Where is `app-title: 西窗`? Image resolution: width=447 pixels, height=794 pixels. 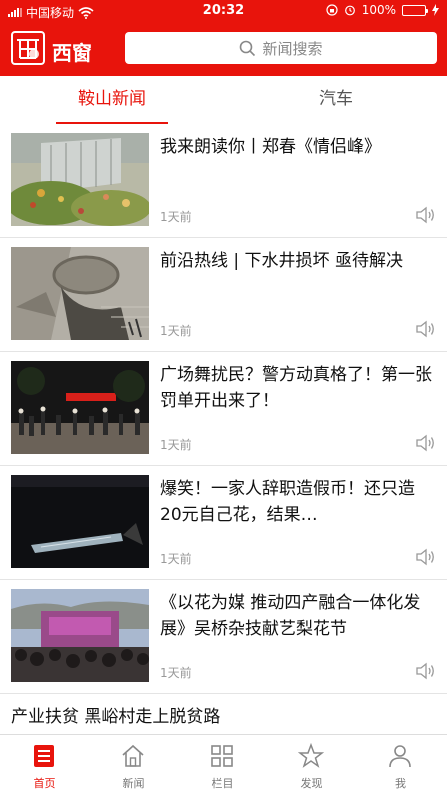
app-title: 西窗 is located at coordinates (72, 53).